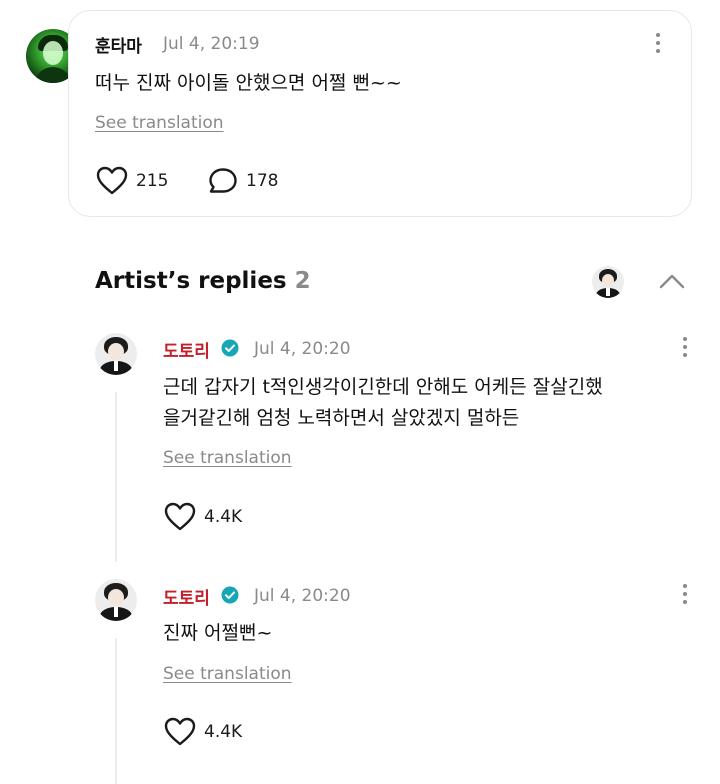  What do you see at coordinates (248, 83) in the screenshot?
I see `comment-text: 떠누 진짜 아이돌 안했으면 어쩔 뻔~~` at bounding box center [248, 83].